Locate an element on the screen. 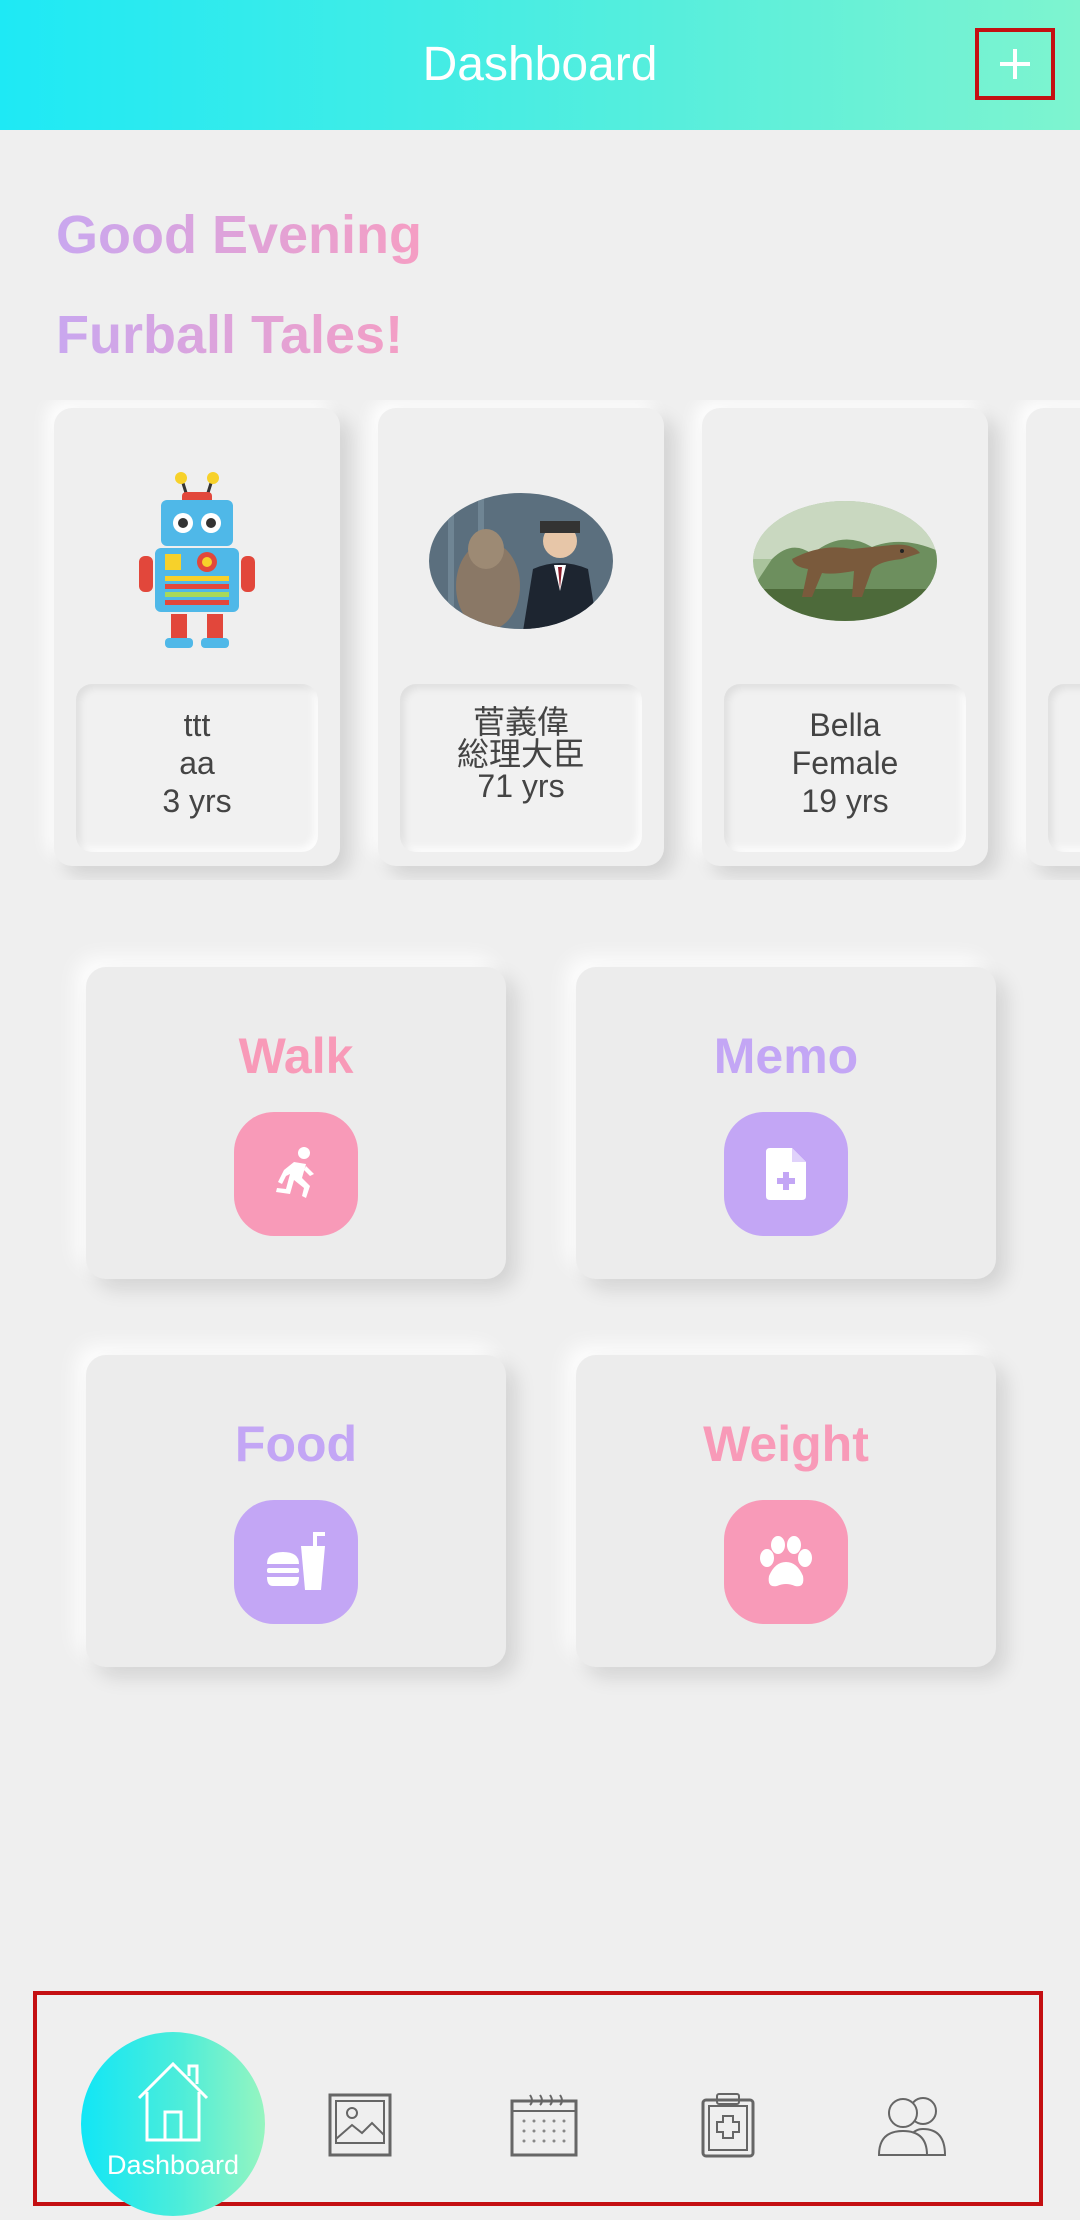 This screenshot has height=2220, width=1080. weight-button is located at coordinates (786, 1562).